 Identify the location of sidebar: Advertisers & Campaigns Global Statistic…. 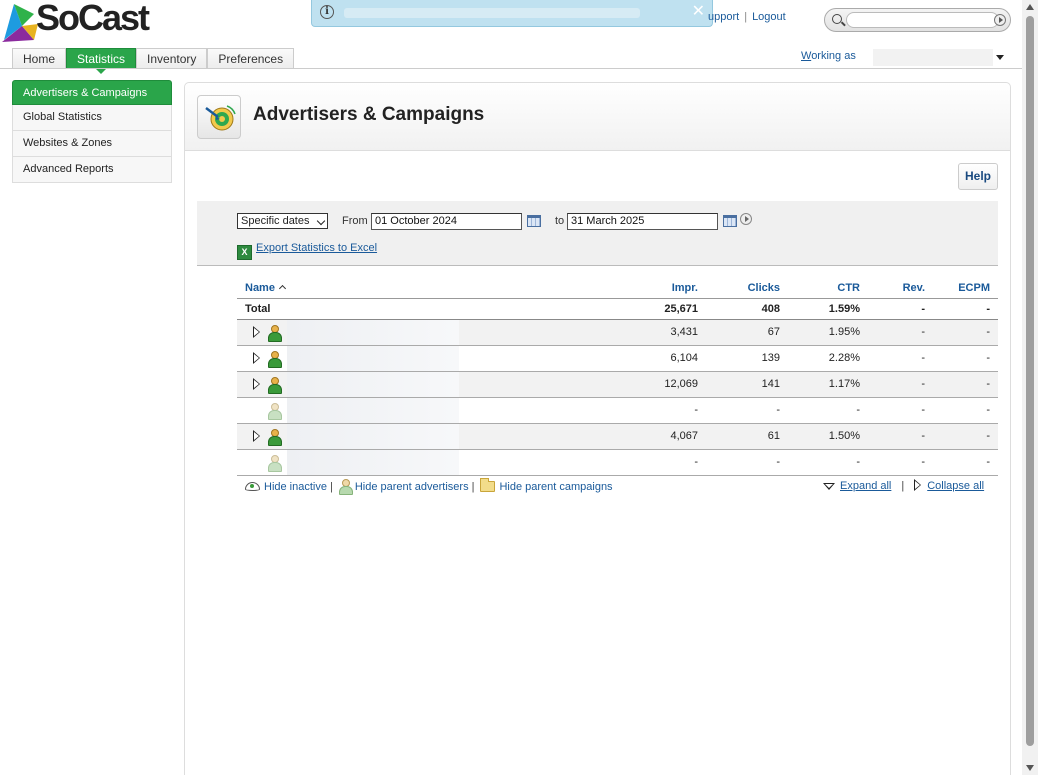
(92, 131).